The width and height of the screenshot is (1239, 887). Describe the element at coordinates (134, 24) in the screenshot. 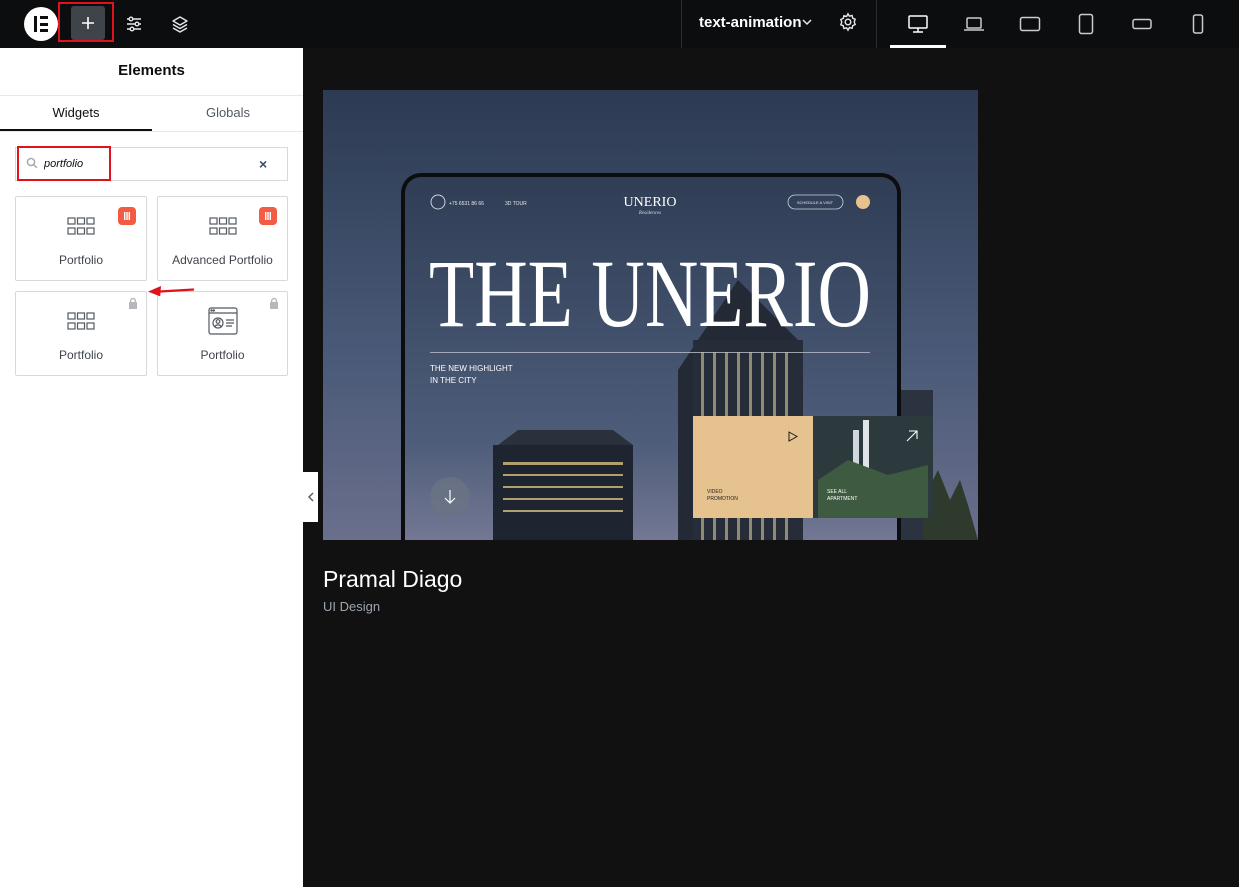

I see `sliders-icon` at that location.